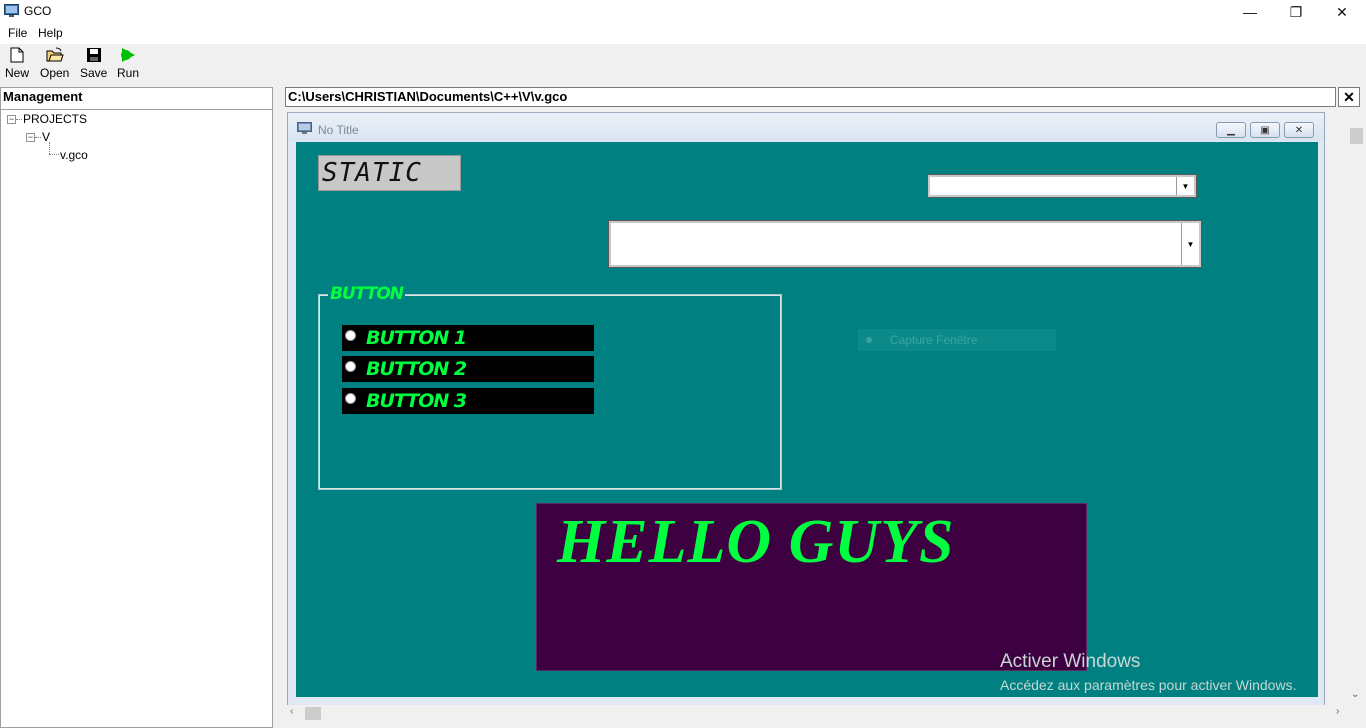 This screenshot has width=1366, height=728. Describe the element at coordinates (683, 64) in the screenshot. I see `toolbar: New Open Save Run` at that location.